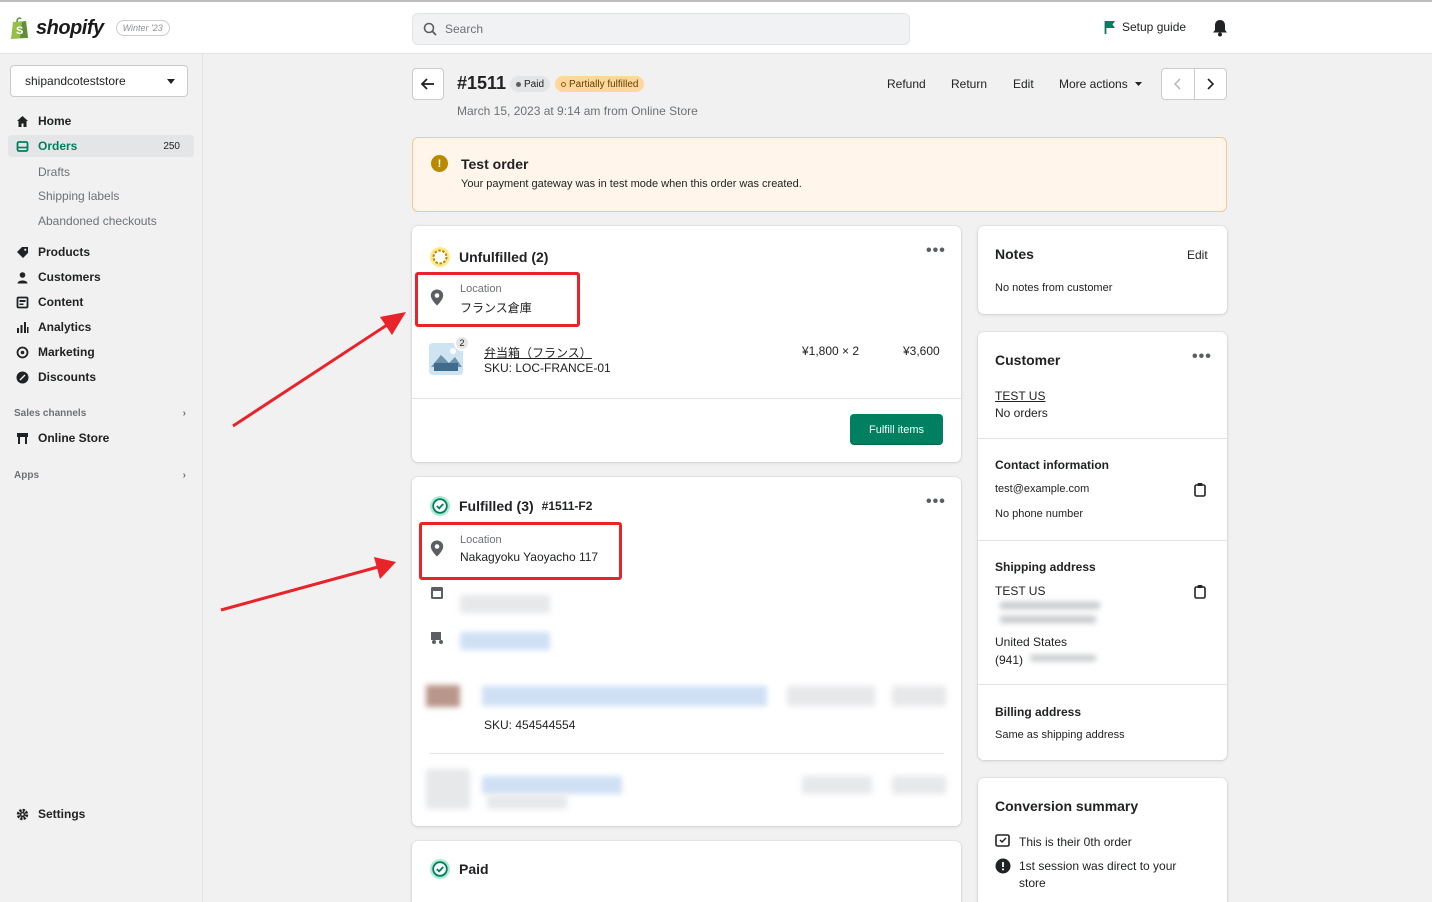 This screenshot has height=902, width=1432. I want to click on svg-text: S, so click(19, 31).